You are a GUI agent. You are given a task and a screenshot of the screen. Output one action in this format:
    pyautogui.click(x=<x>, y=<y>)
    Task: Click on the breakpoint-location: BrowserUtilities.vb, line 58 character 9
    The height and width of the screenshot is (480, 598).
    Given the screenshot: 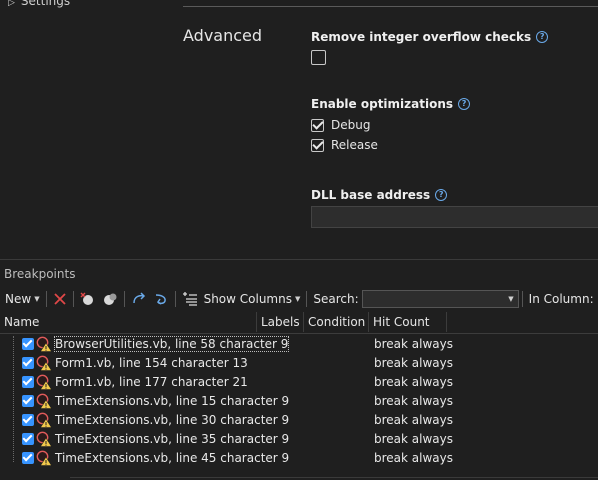 What is the action you would take?
    pyautogui.click(x=171, y=344)
    